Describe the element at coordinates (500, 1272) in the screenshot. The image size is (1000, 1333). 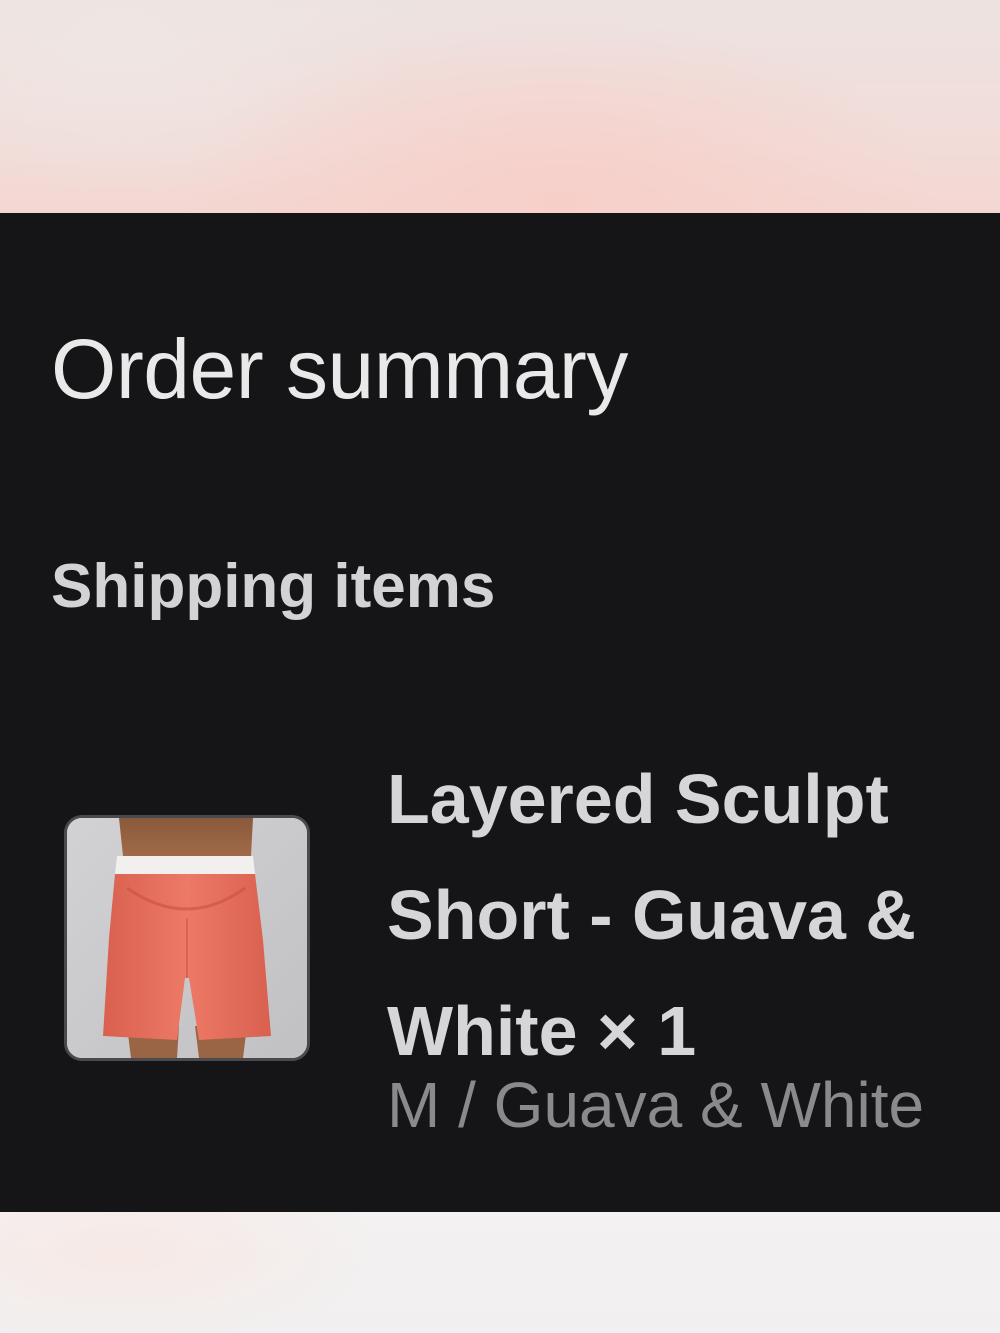
I see `blurred-background-bottom` at that location.